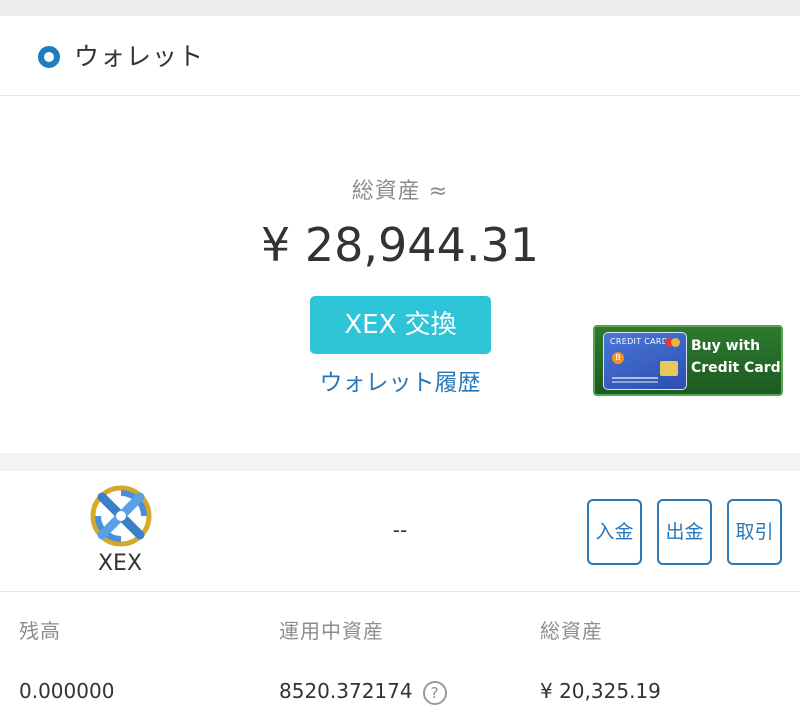 This screenshot has width=800, height=720. I want to click on card-brand-circle-yellow, so click(675, 342).